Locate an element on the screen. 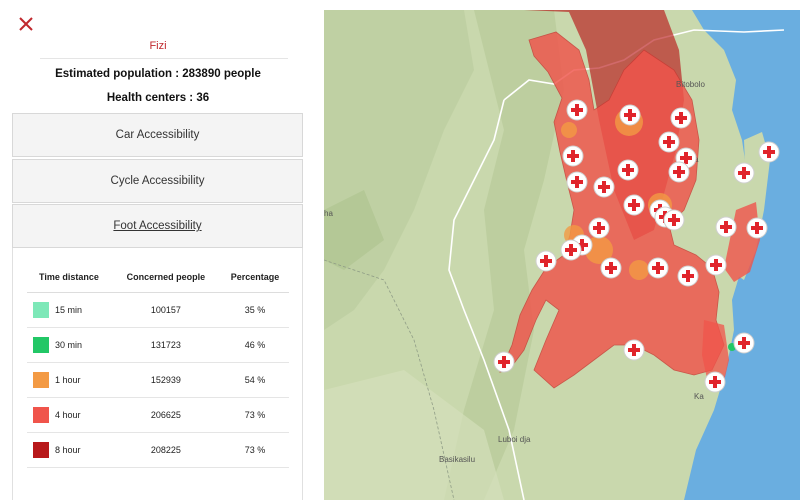 The width and height of the screenshot is (800, 500). place-label: ha is located at coordinates (328, 213).